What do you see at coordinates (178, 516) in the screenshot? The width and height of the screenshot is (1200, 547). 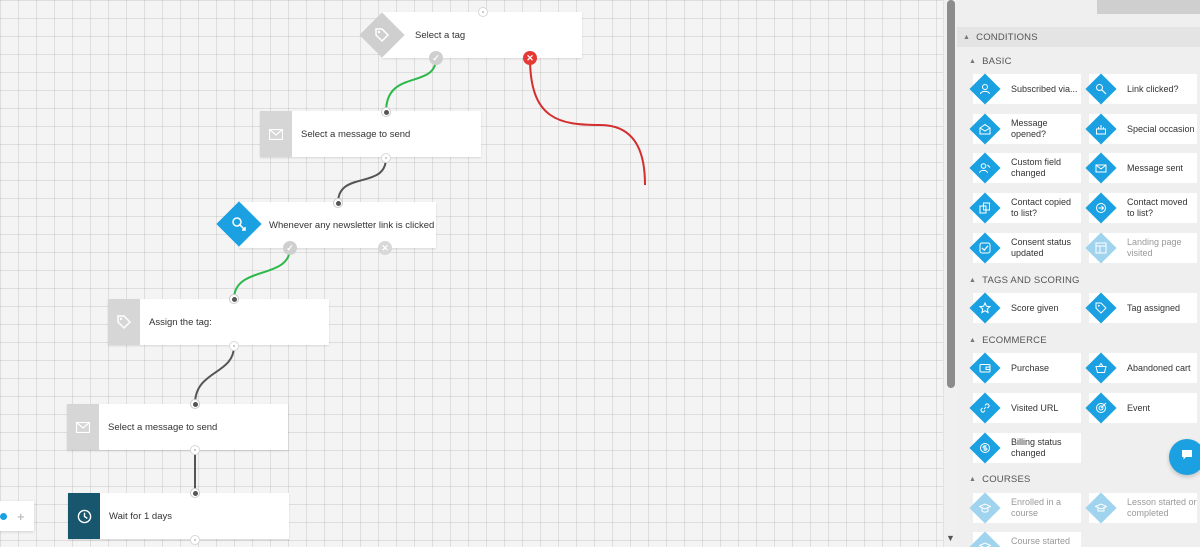 I see `node-wait: Wait for 1 days` at bounding box center [178, 516].